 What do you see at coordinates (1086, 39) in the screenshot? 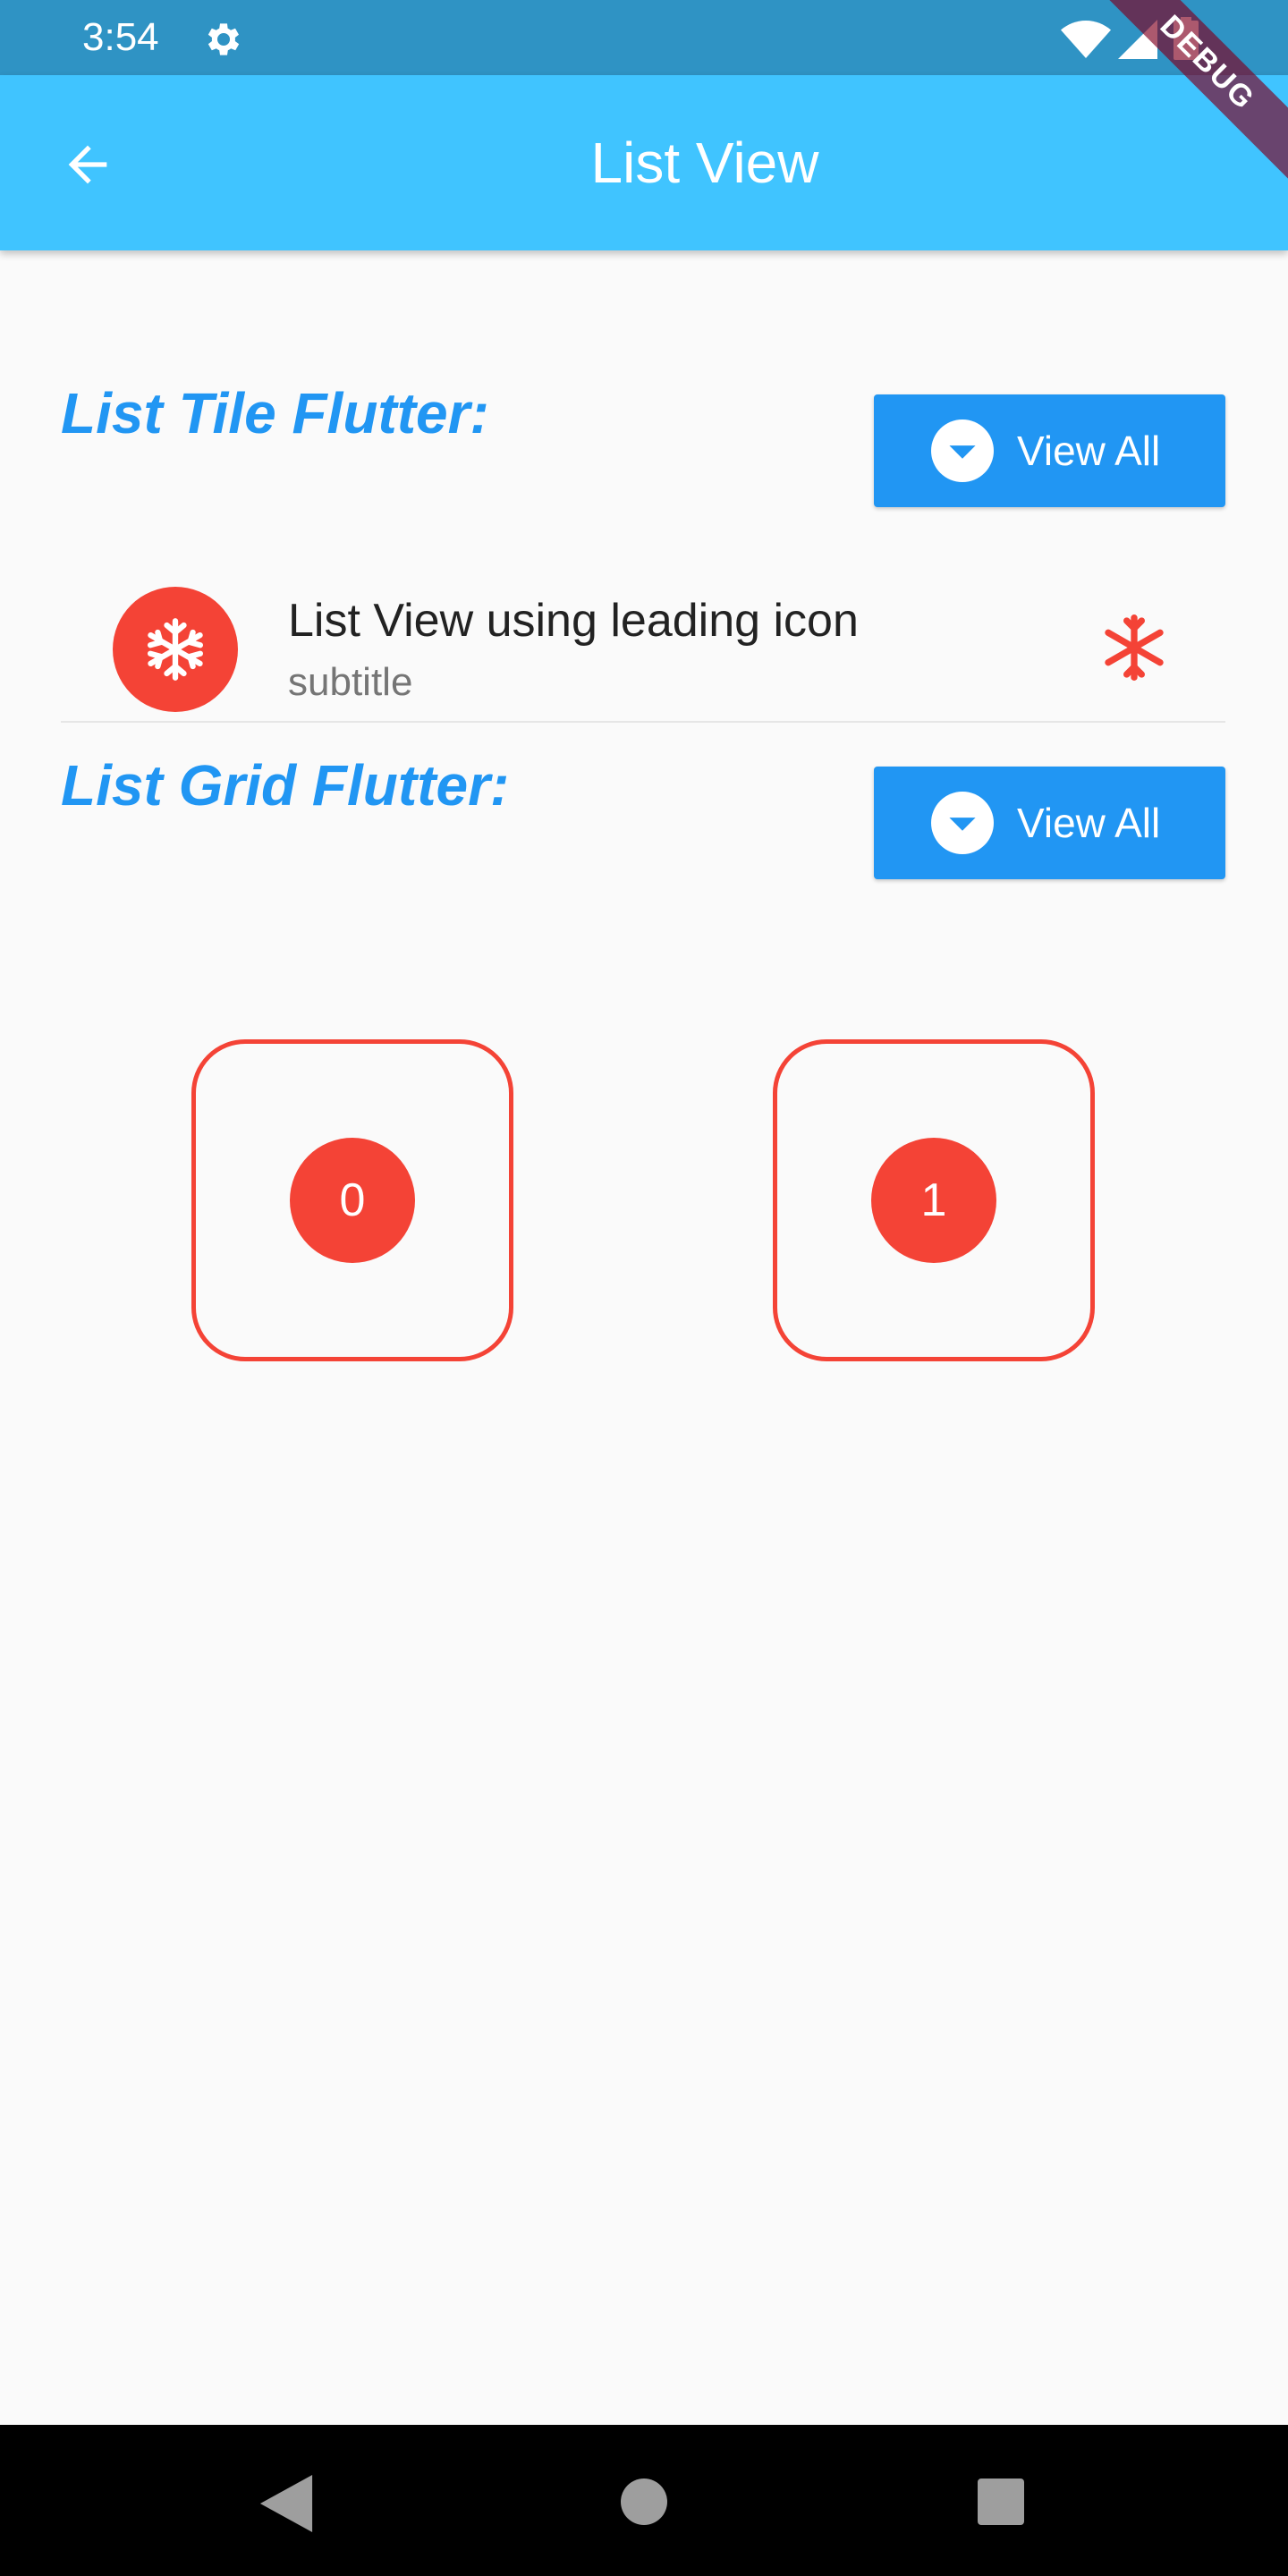
I see `wifi-icon` at bounding box center [1086, 39].